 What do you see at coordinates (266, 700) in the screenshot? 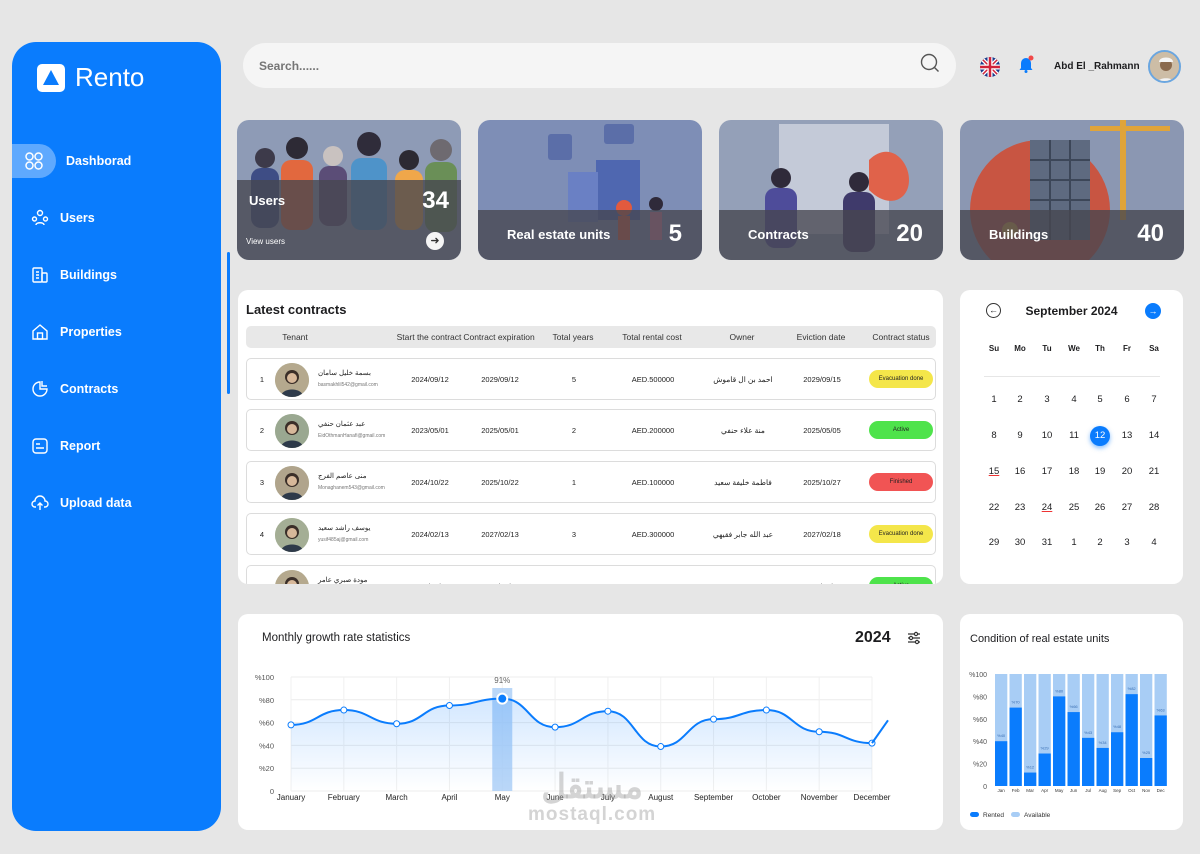
I see `y-tick-label: %80` at bounding box center [266, 700].